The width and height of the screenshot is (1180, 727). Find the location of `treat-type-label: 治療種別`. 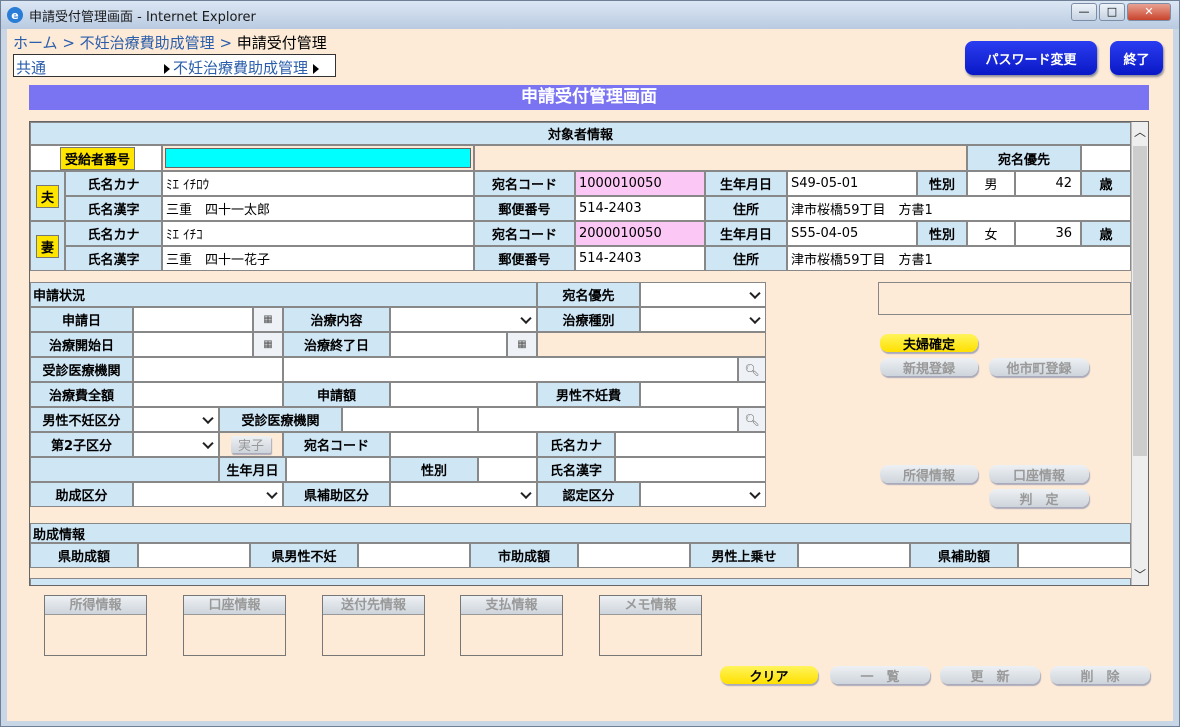

treat-type-label: 治療種別 is located at coordinates (588, 319).